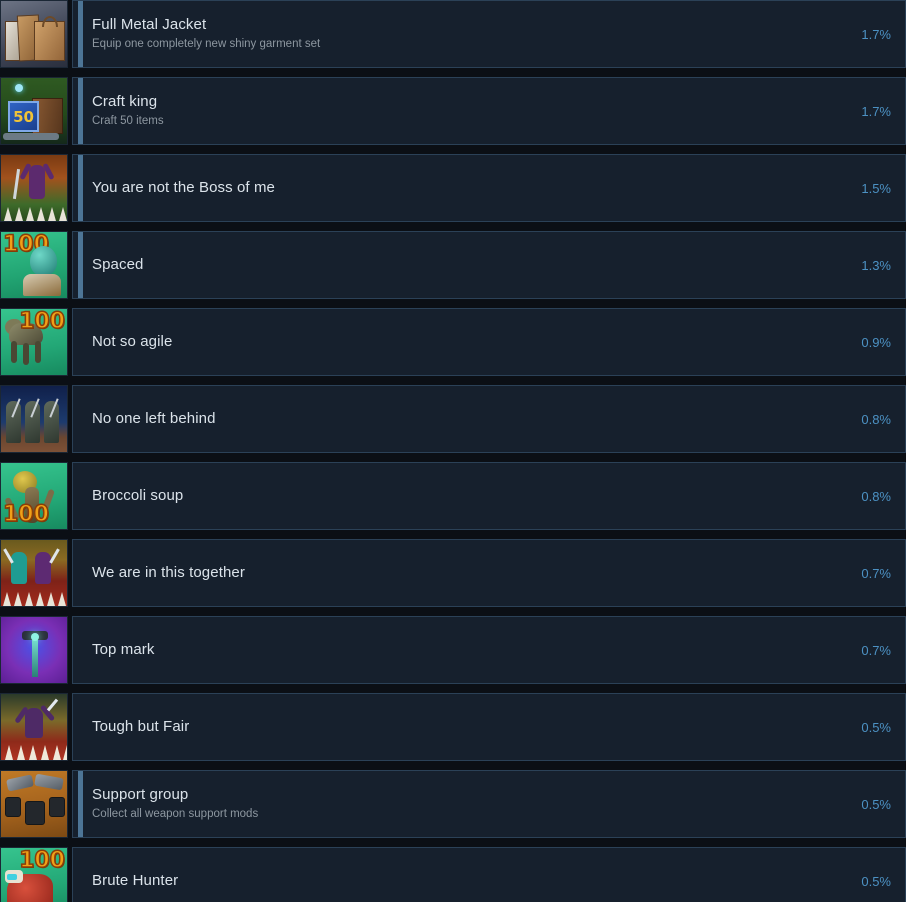 The height and width of the screenshot is (902, 906). What do you see at coordinates (183, 187) in the screenshot?
I see `achievement-title: You are not the Boss of me` at bounding box center [183, 187].